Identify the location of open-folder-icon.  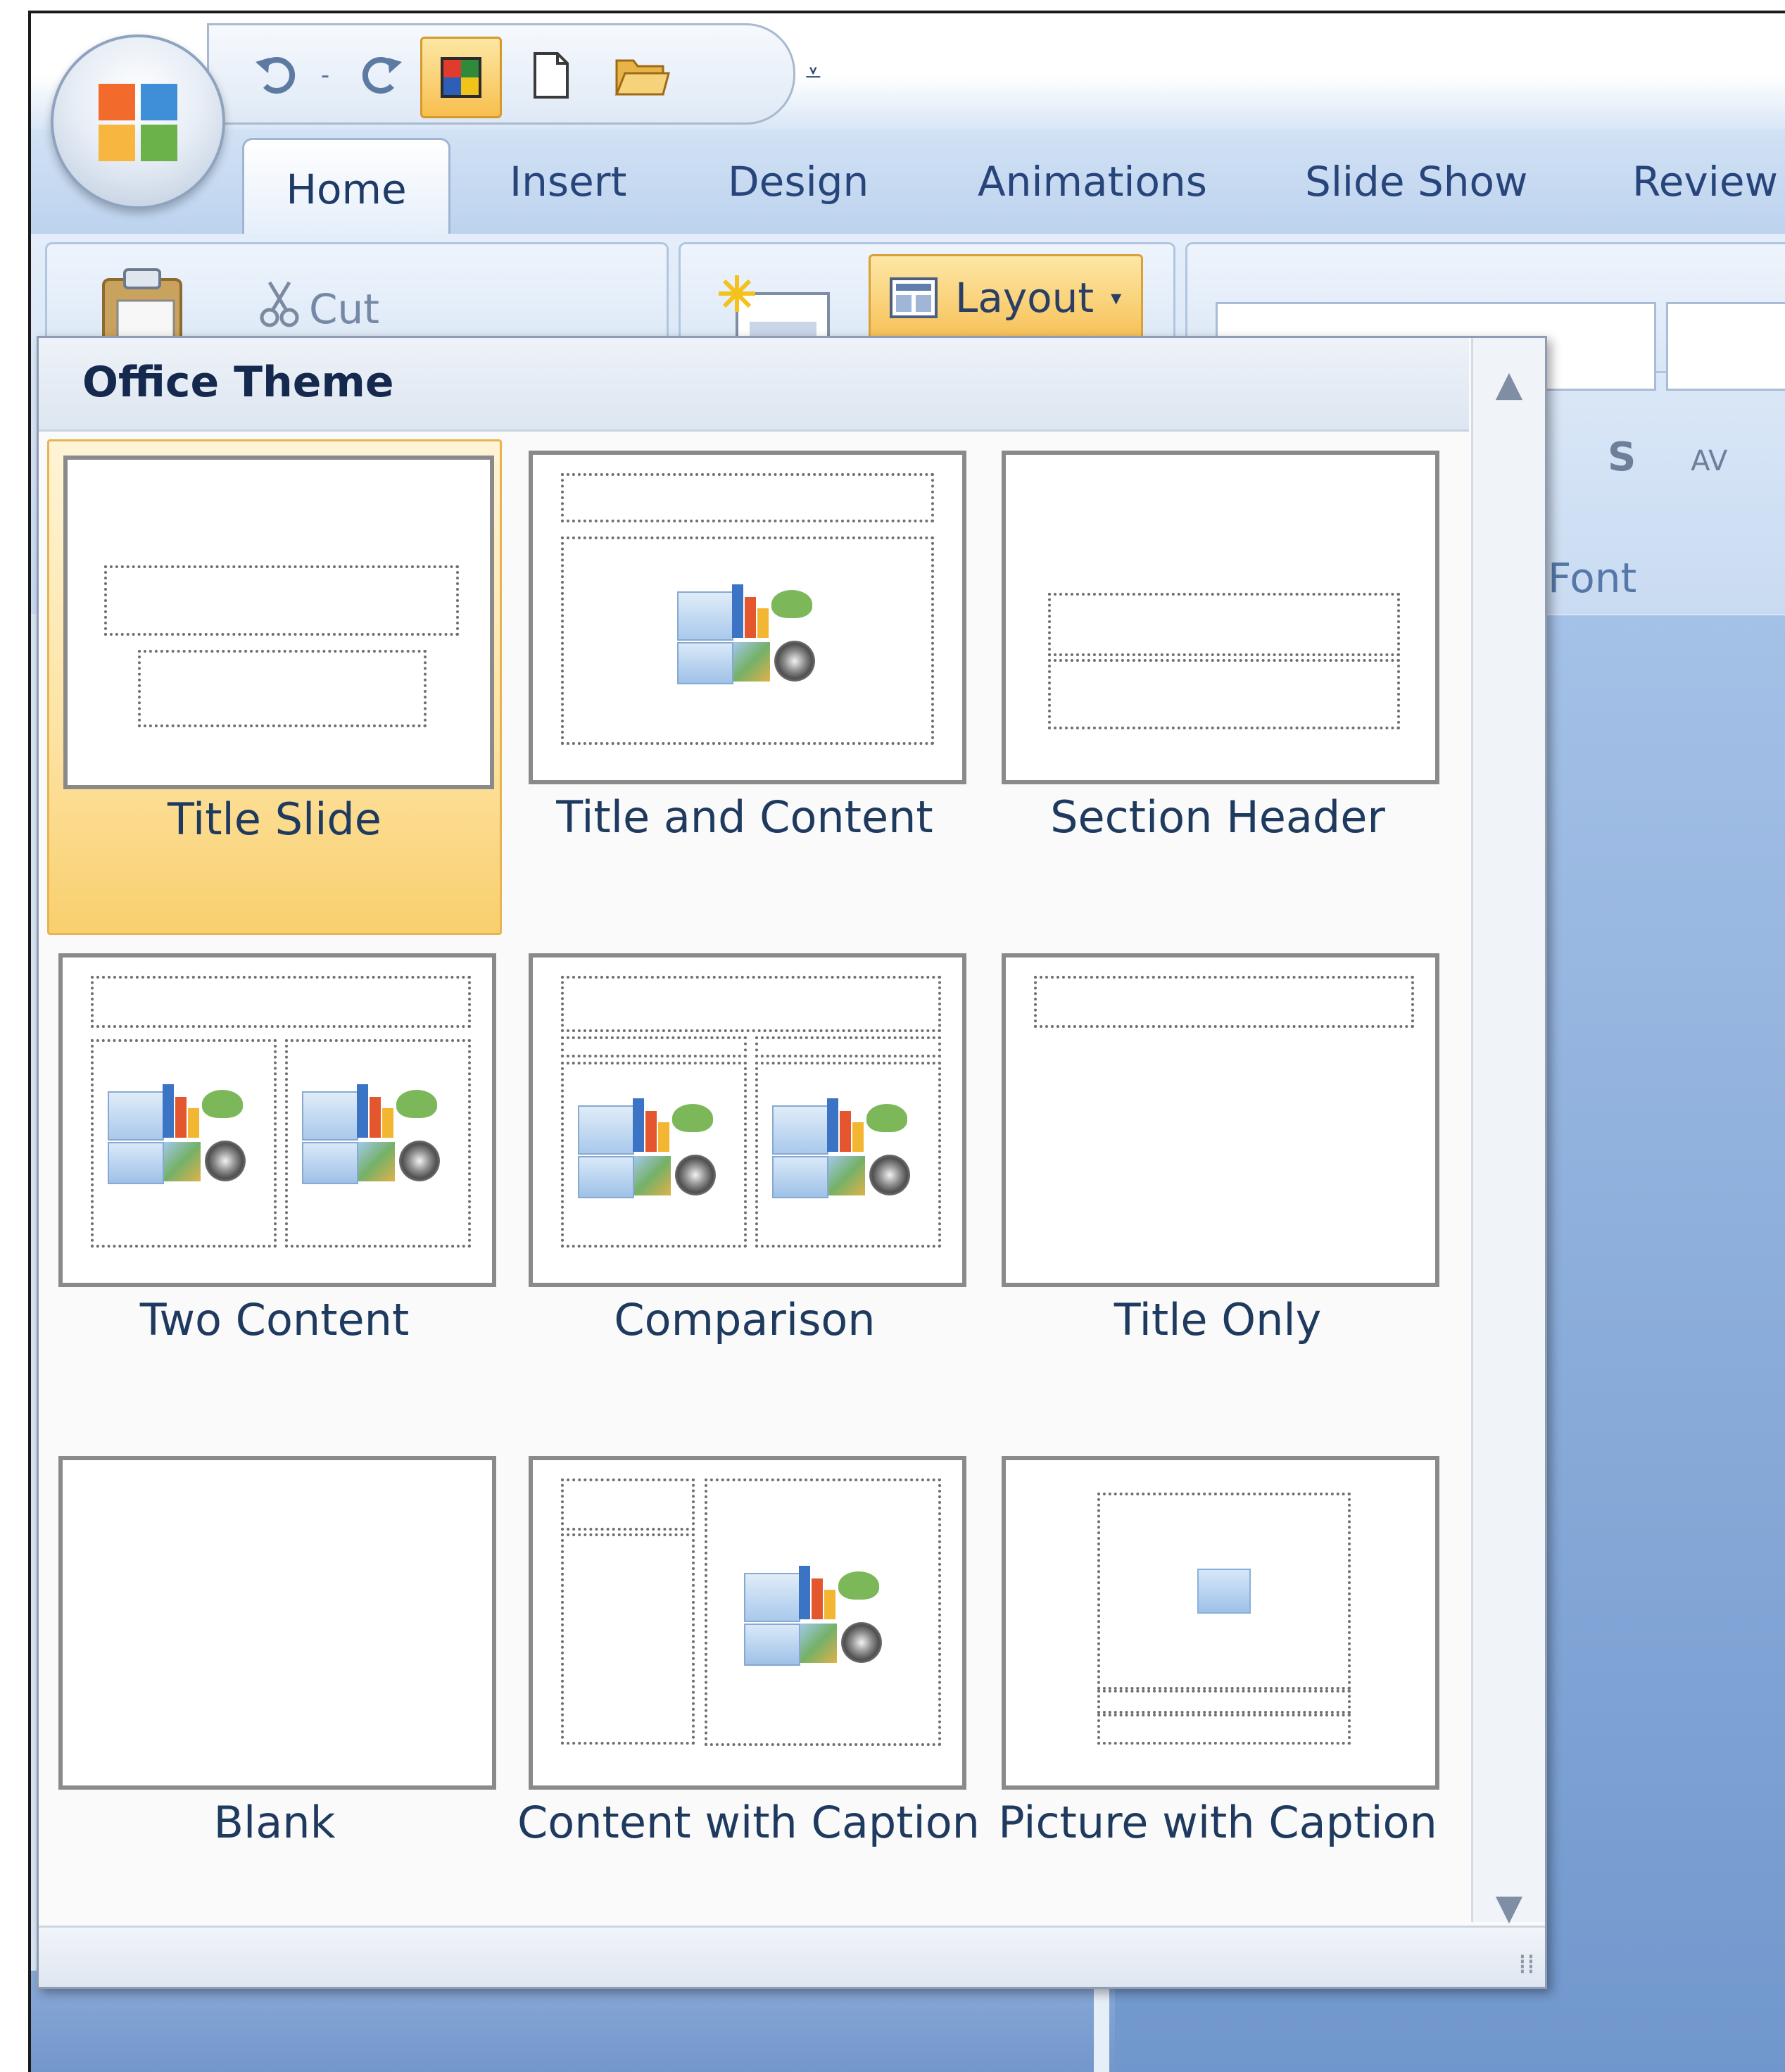
(642, 75).